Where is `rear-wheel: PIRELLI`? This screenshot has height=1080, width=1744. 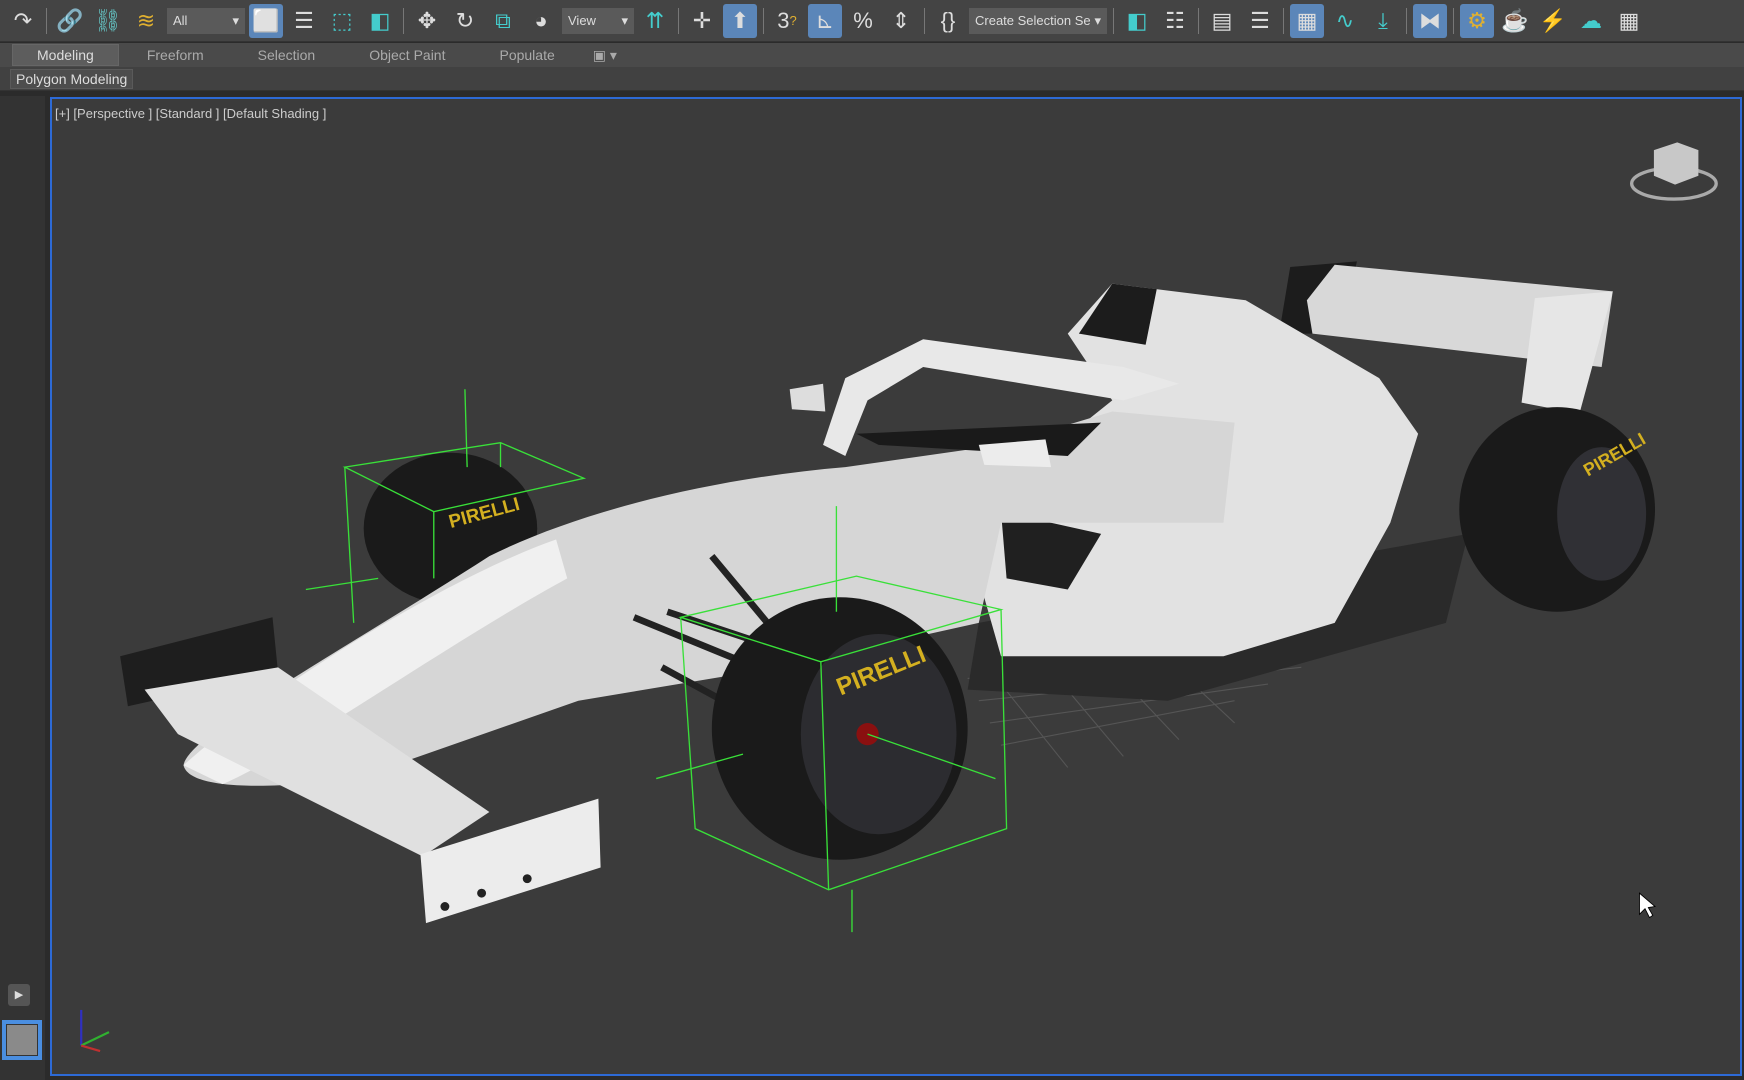
rear-wheel: PIRELLI is located at coordinates (1557, 509).